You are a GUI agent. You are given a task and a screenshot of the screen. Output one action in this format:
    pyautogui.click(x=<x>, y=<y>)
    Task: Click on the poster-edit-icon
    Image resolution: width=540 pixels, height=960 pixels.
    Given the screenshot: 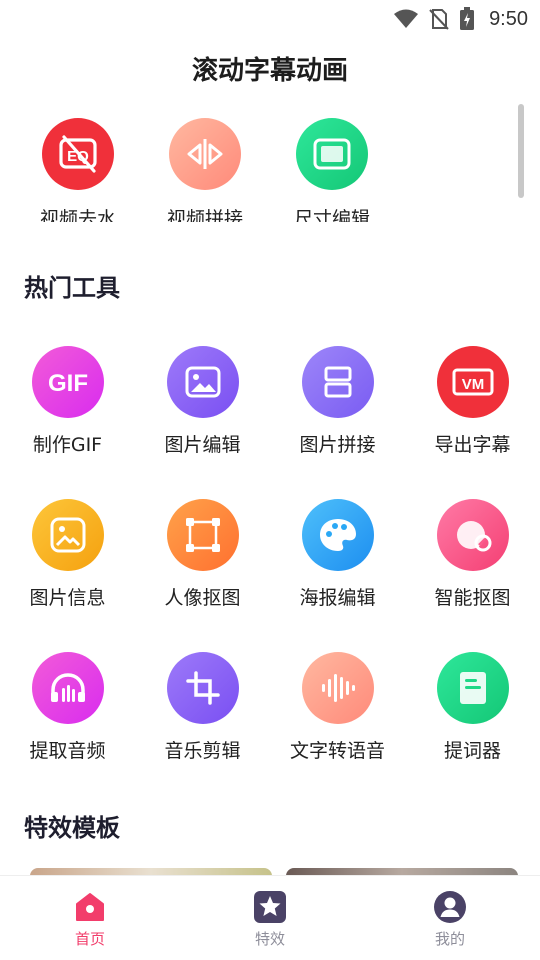 What is the action you would take?
    pyautogui.click(x=337, y=535)
    